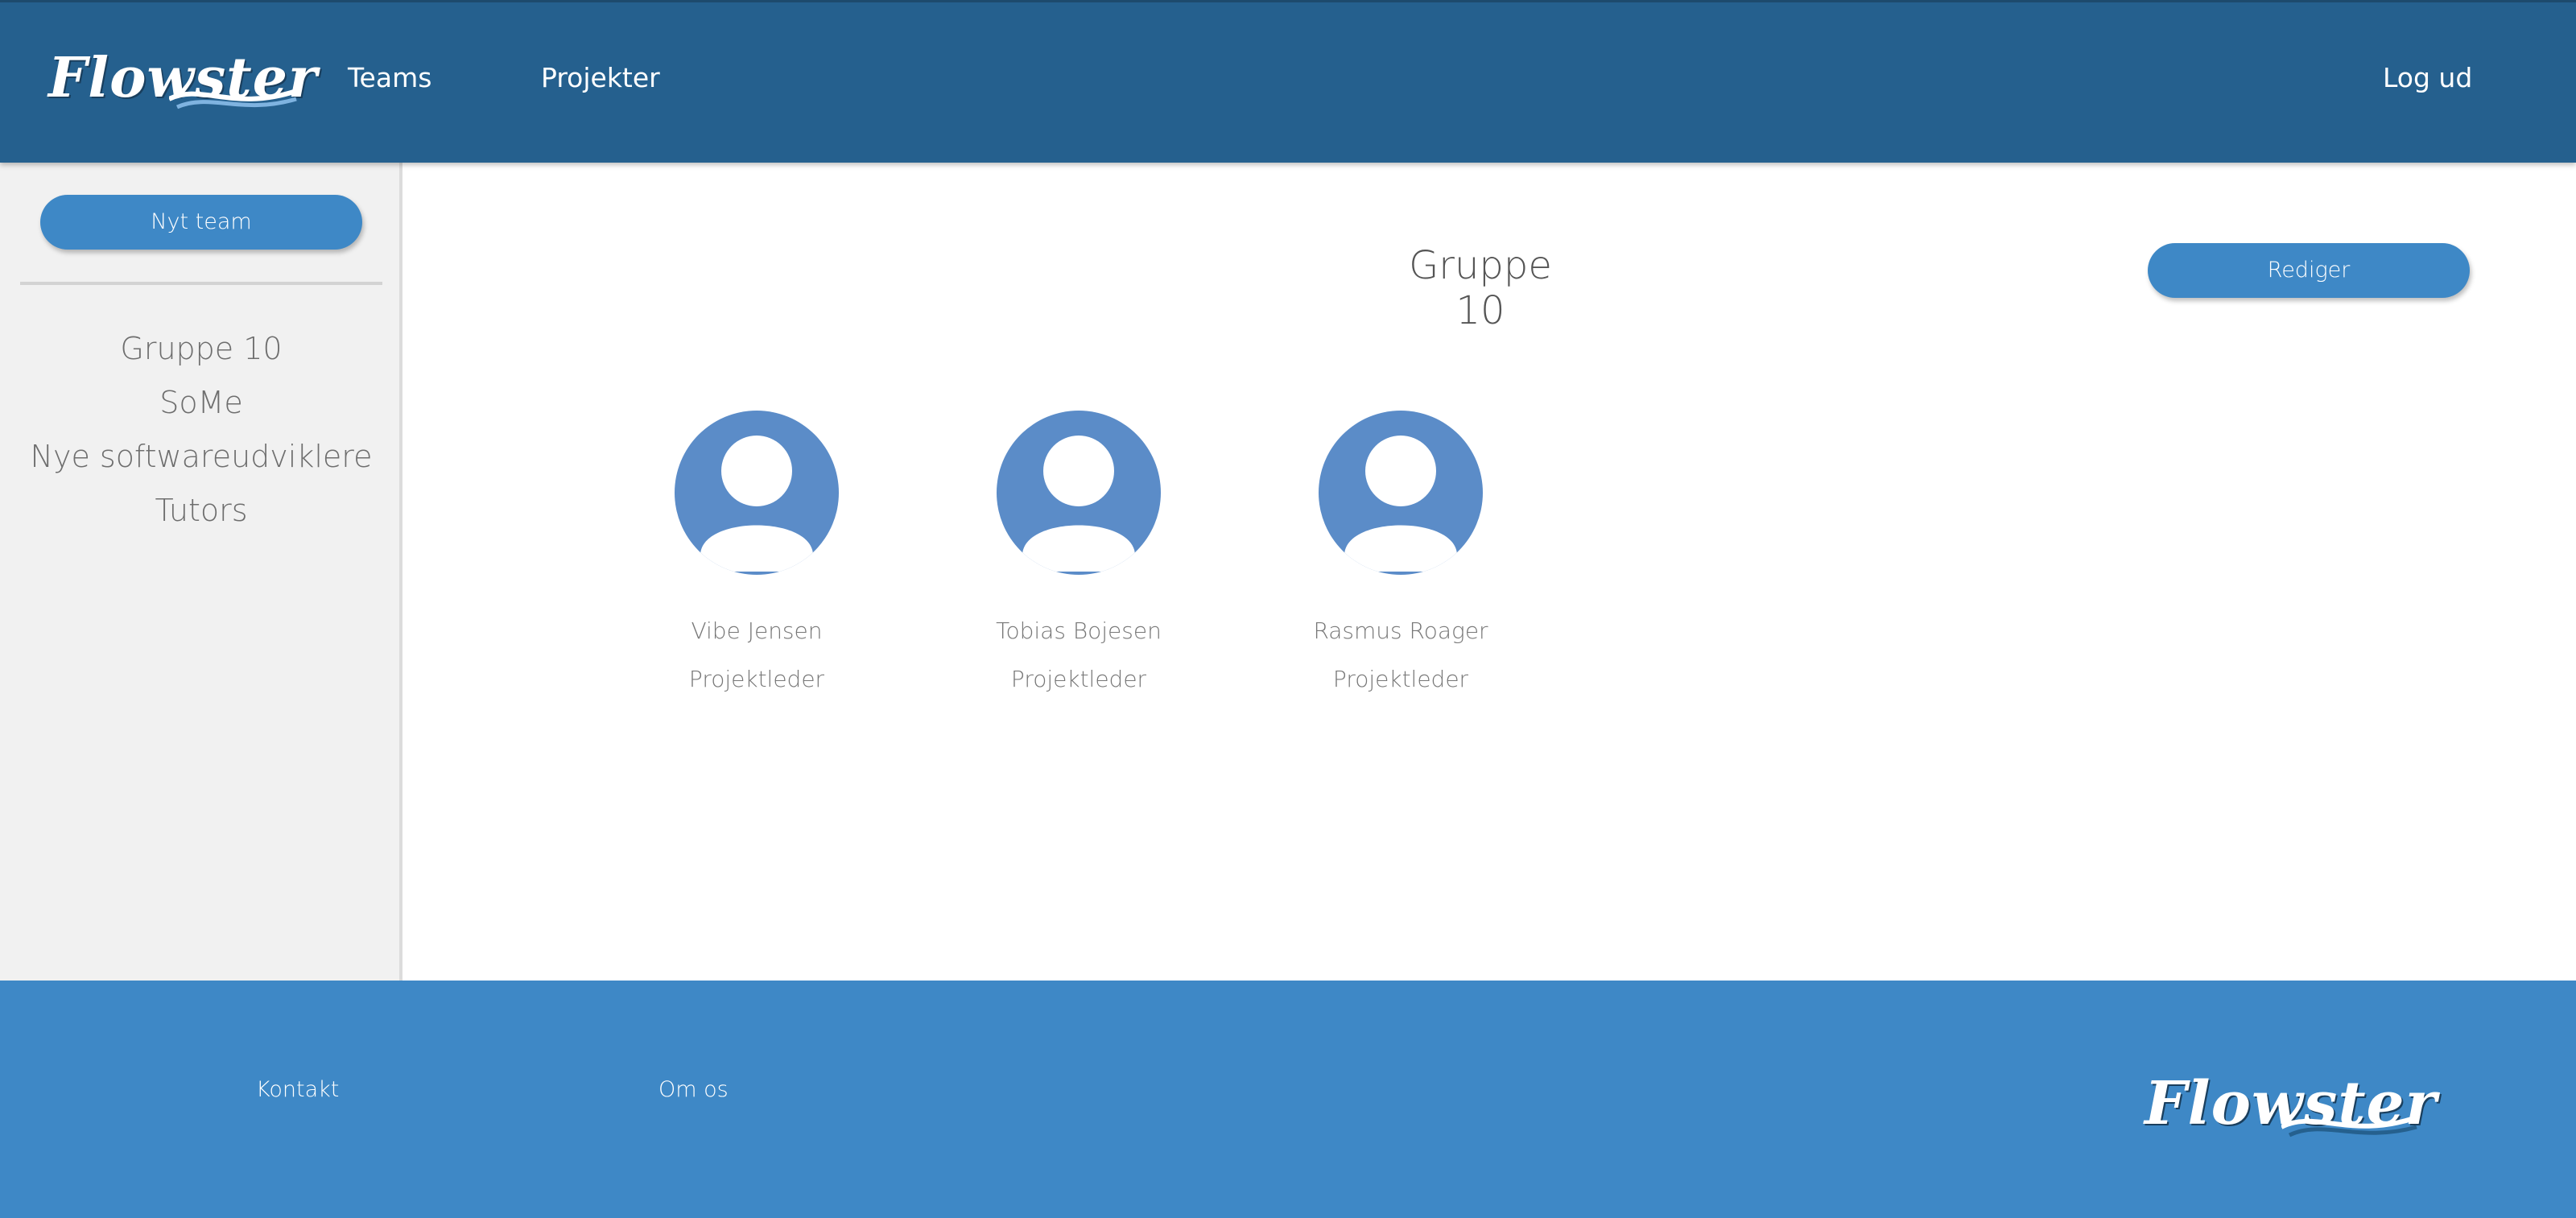 This screenshot has height=1218, width=2576. What do you see at coordinates (201, 283) in the screenshot?
I see `sidebar-divider` at bounding box center [201, 283].